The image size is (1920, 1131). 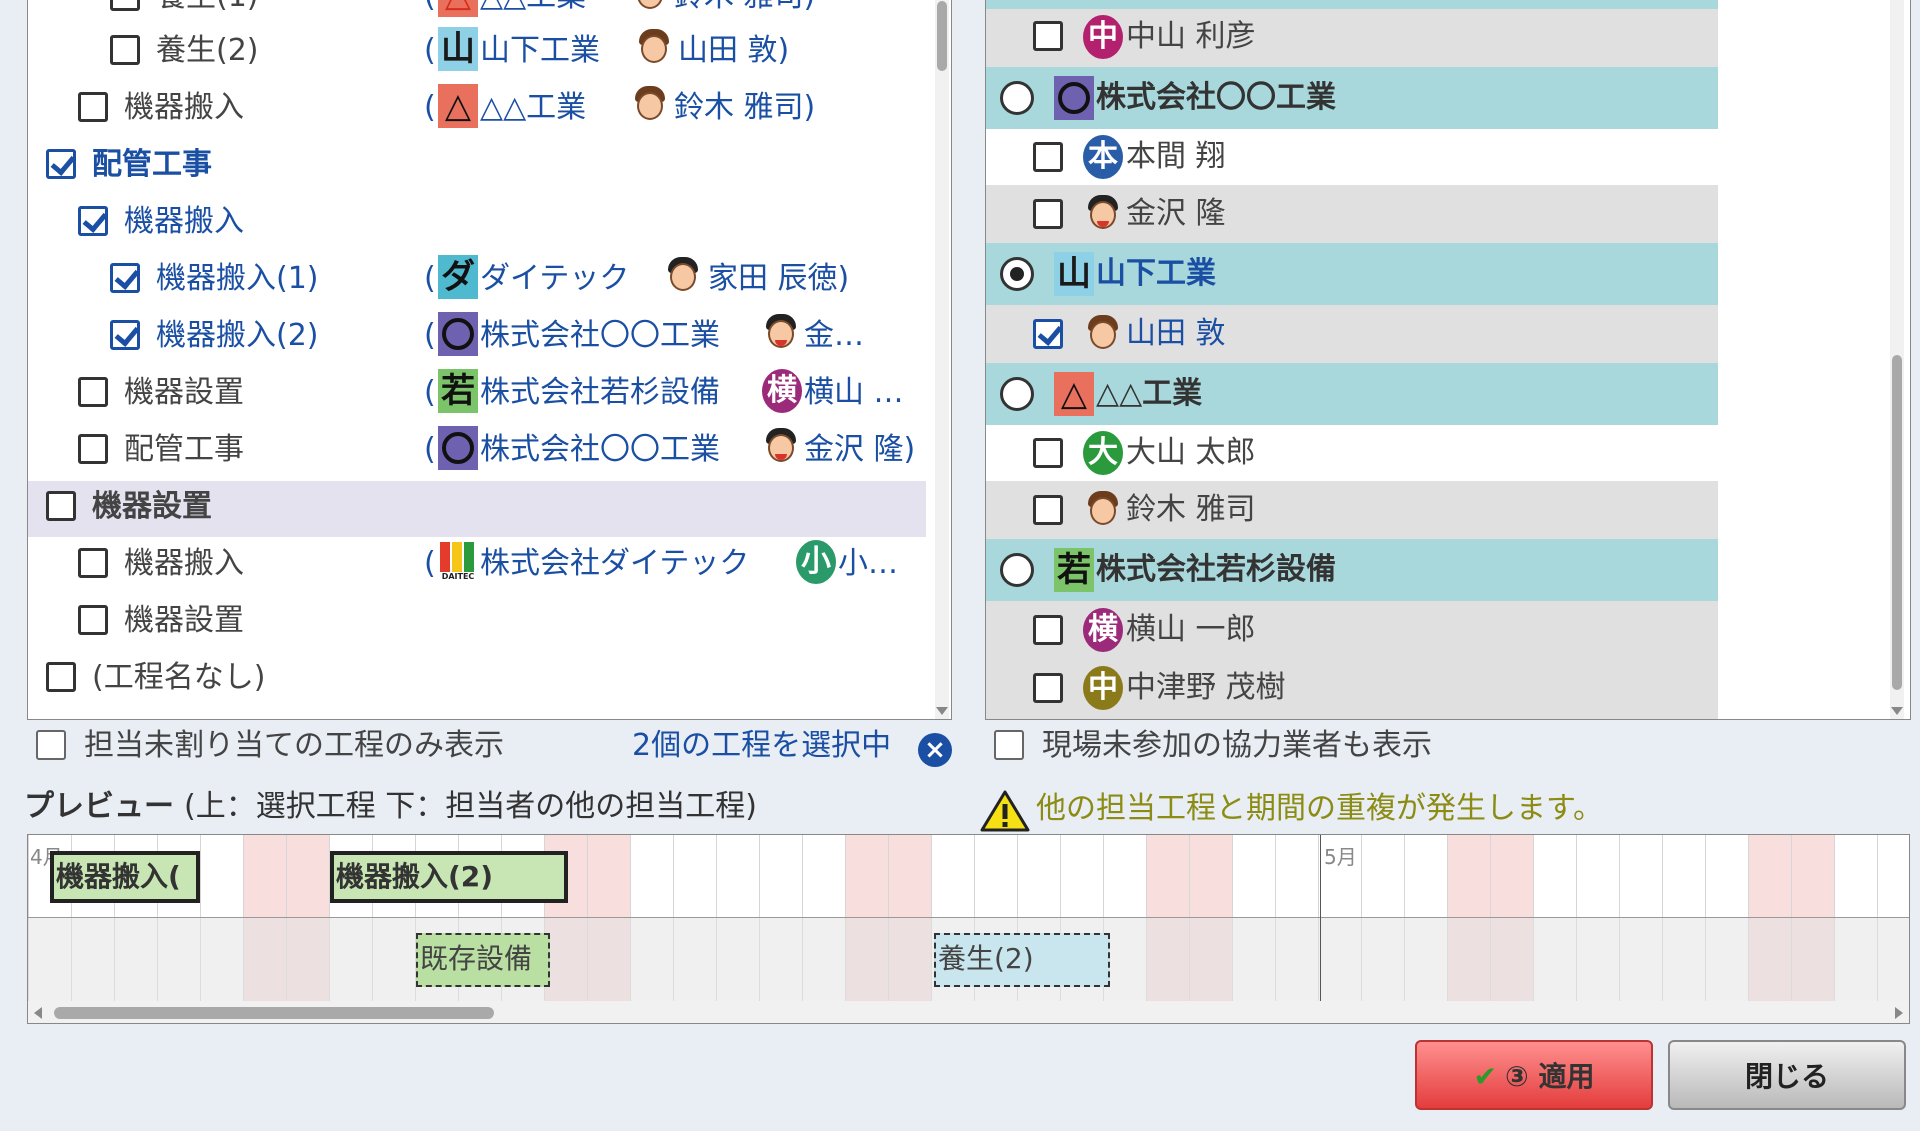 What do you see at coordinates (1352, 334) in the screenshot?
I see `person-row: 山田 敦` at bounding box center [1352, 334].